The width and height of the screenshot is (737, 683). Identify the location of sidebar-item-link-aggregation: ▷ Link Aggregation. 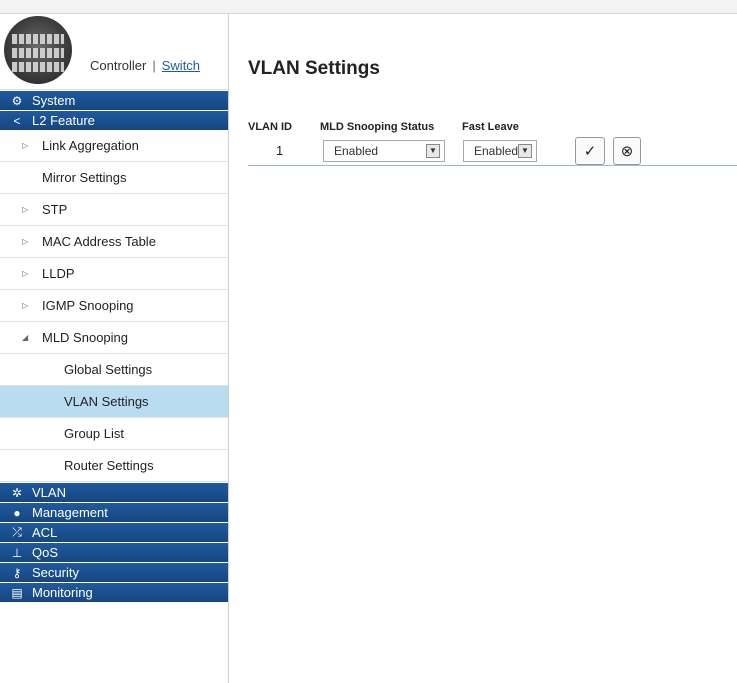
(114, 146).